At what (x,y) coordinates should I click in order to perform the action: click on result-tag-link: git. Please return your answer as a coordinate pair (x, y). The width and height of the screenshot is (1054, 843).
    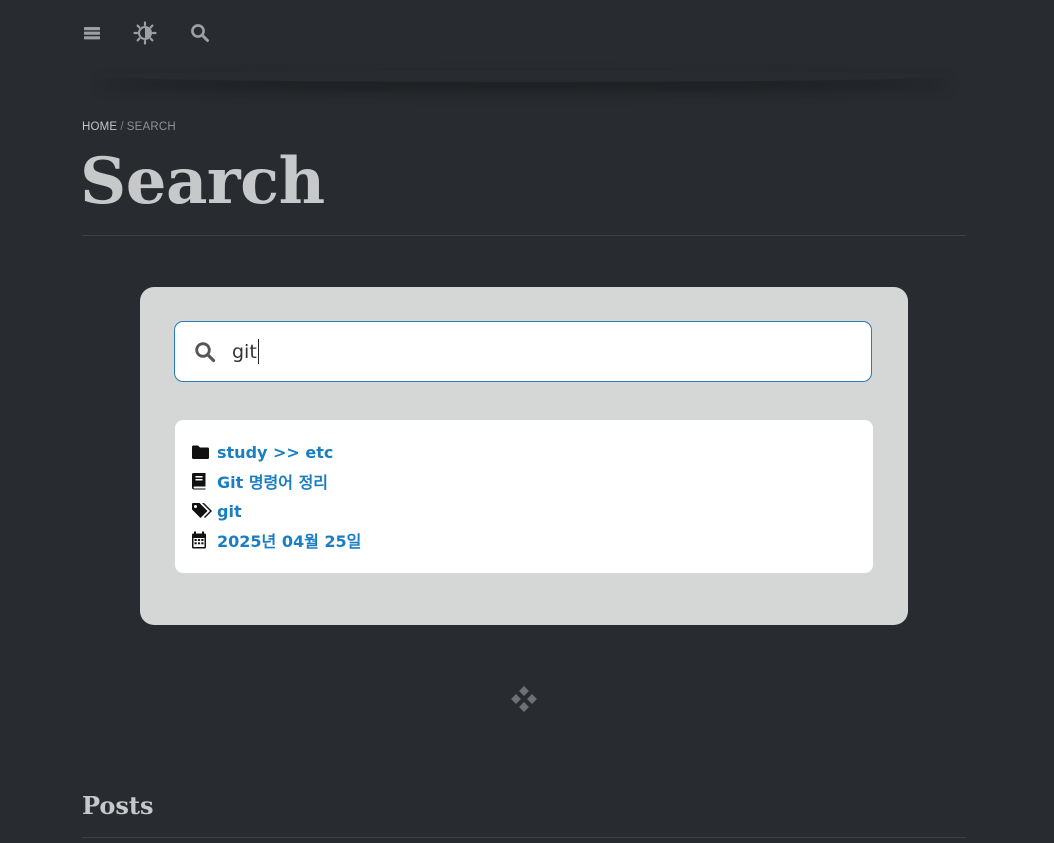
    Looking at the image, I should click on (229, 511).